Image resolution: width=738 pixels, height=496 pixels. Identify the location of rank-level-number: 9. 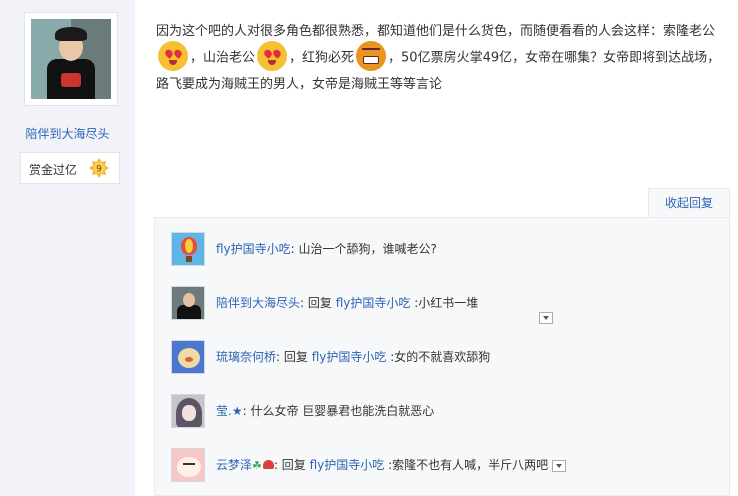
(99, 170).